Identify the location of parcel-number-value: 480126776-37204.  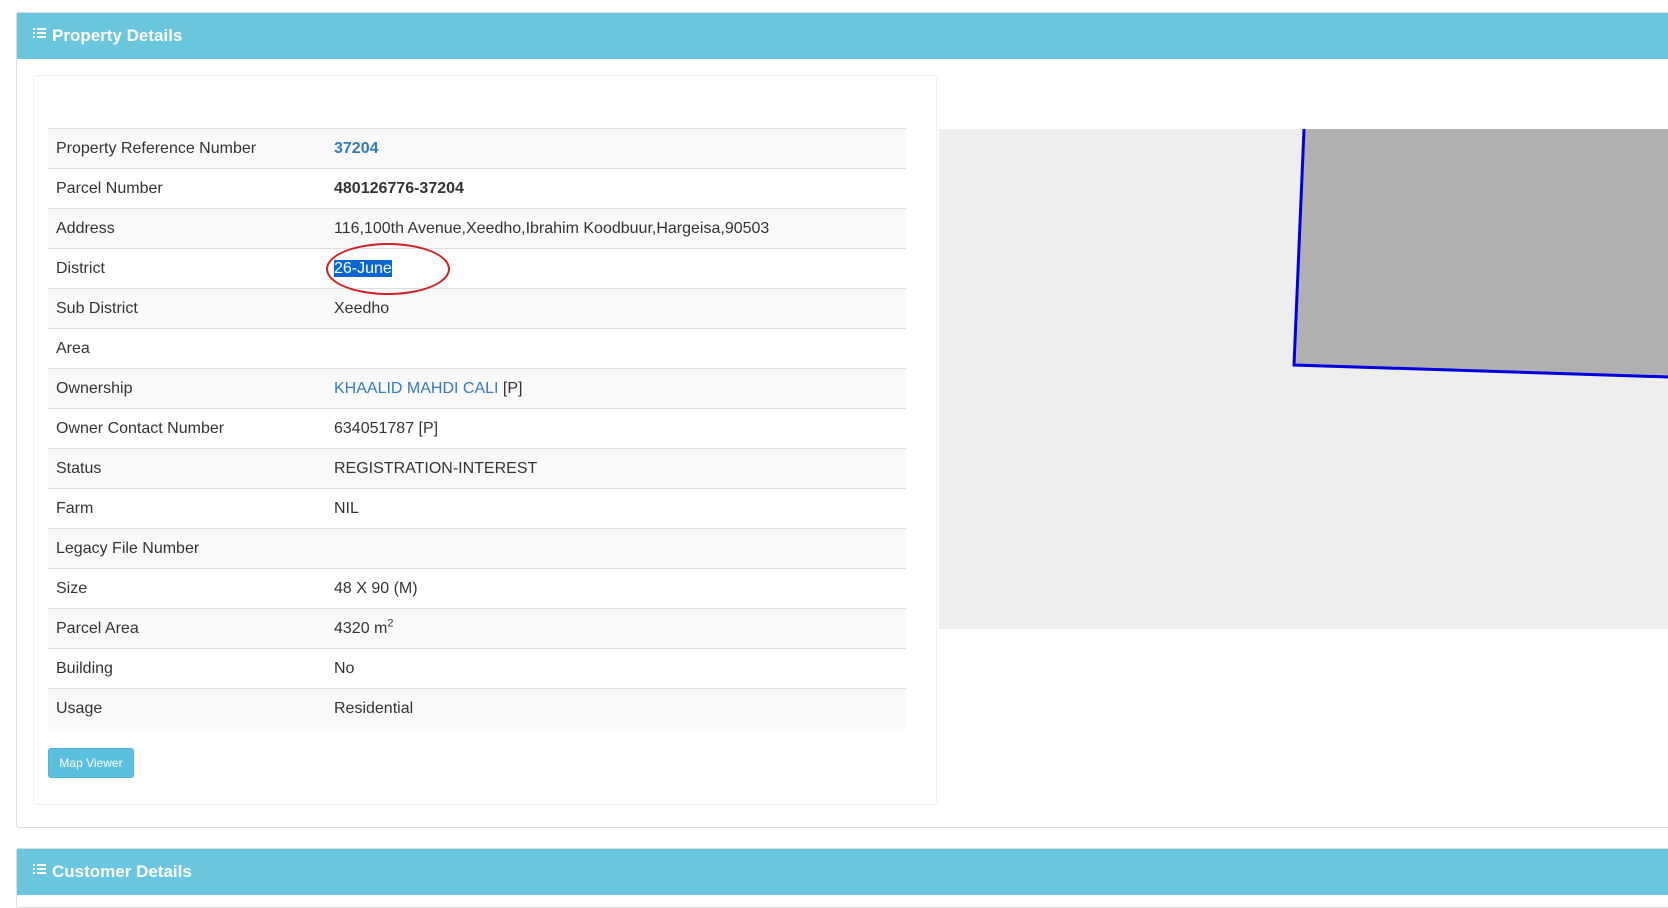
(616, 188).